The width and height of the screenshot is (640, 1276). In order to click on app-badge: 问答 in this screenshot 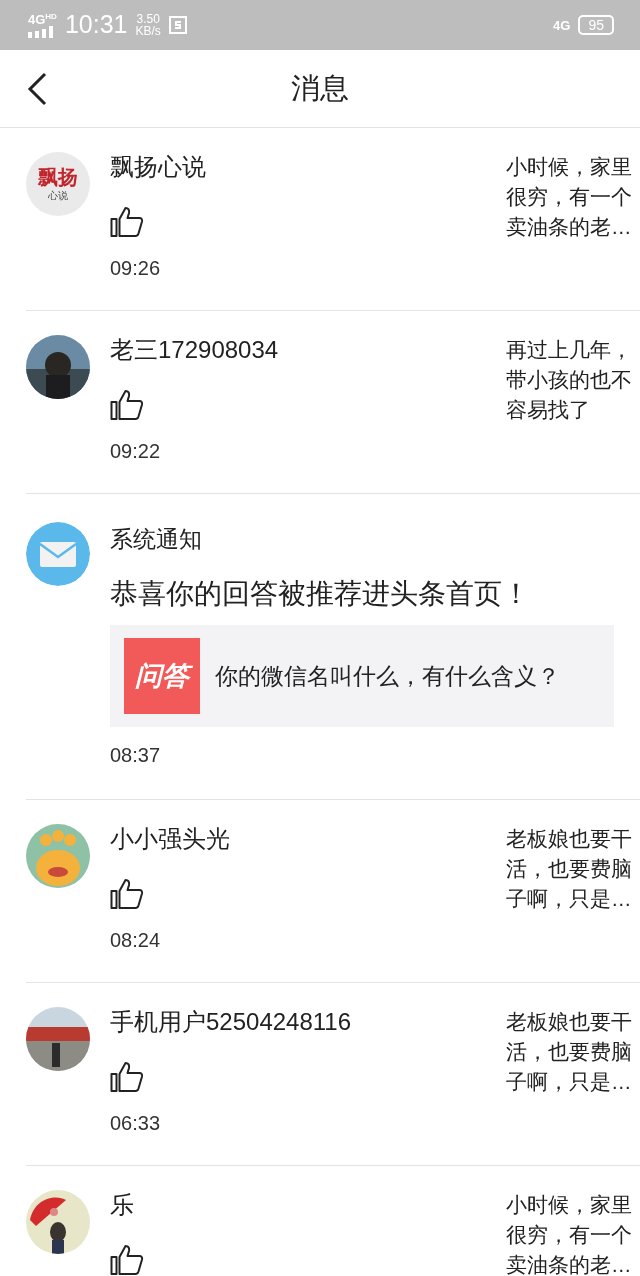, I will do `click(162, 676)`.